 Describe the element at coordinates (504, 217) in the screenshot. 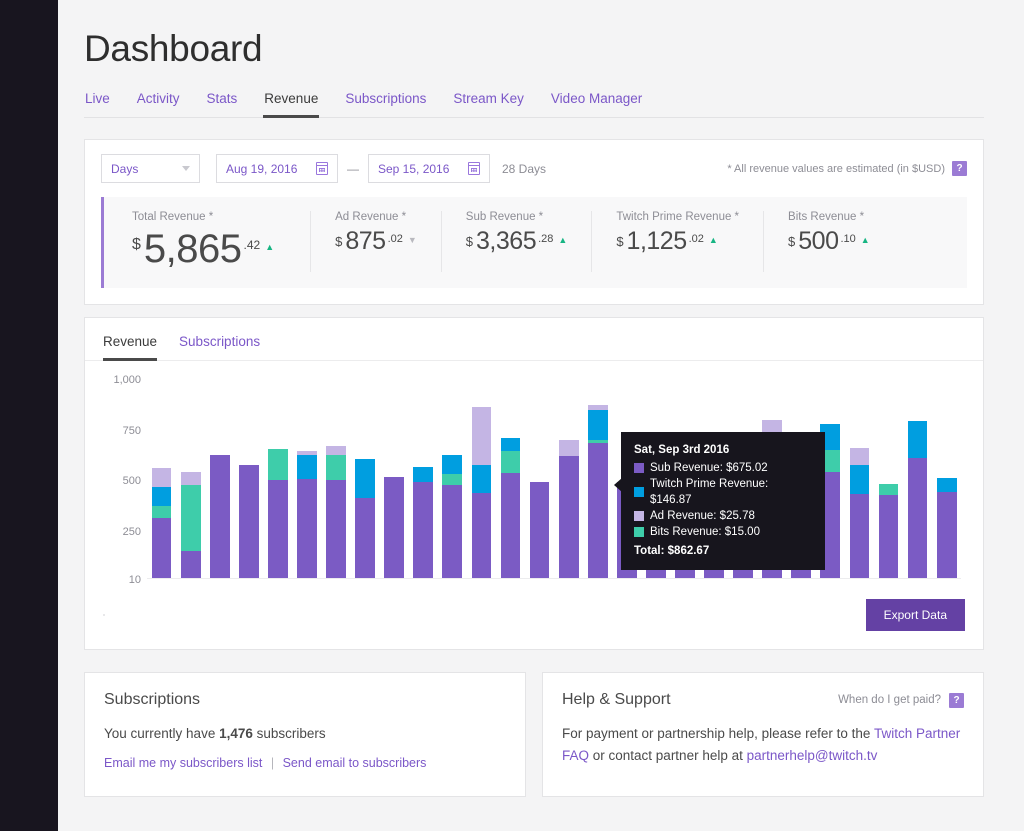

I see `metric-label: Sub Revenue *` at that location.